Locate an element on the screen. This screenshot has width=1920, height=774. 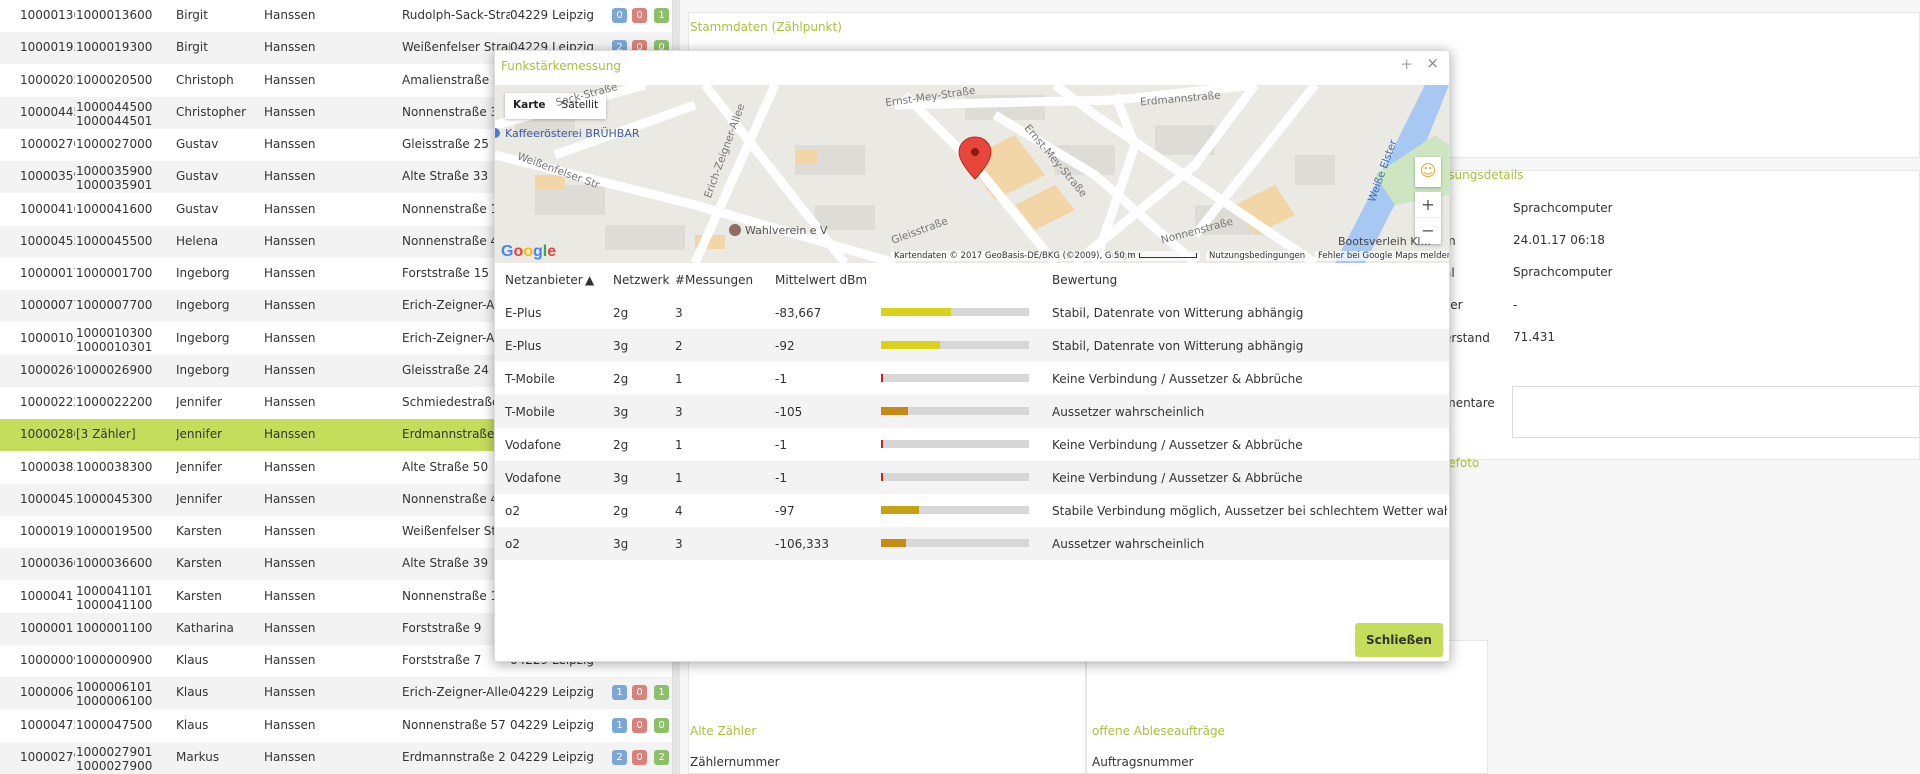
sort-asc-icon: ▲ is located at coordinates (589, 280).